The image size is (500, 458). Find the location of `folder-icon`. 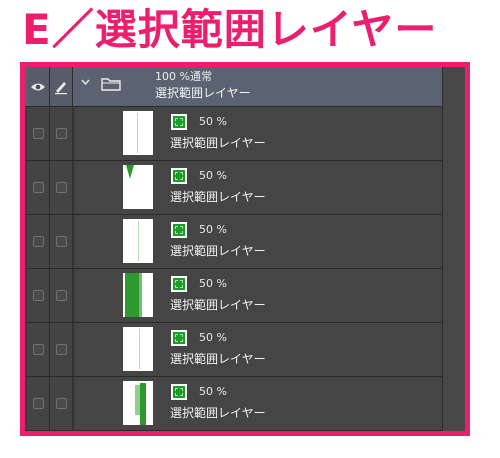

folder-icon is located at coordinates (111, 83).